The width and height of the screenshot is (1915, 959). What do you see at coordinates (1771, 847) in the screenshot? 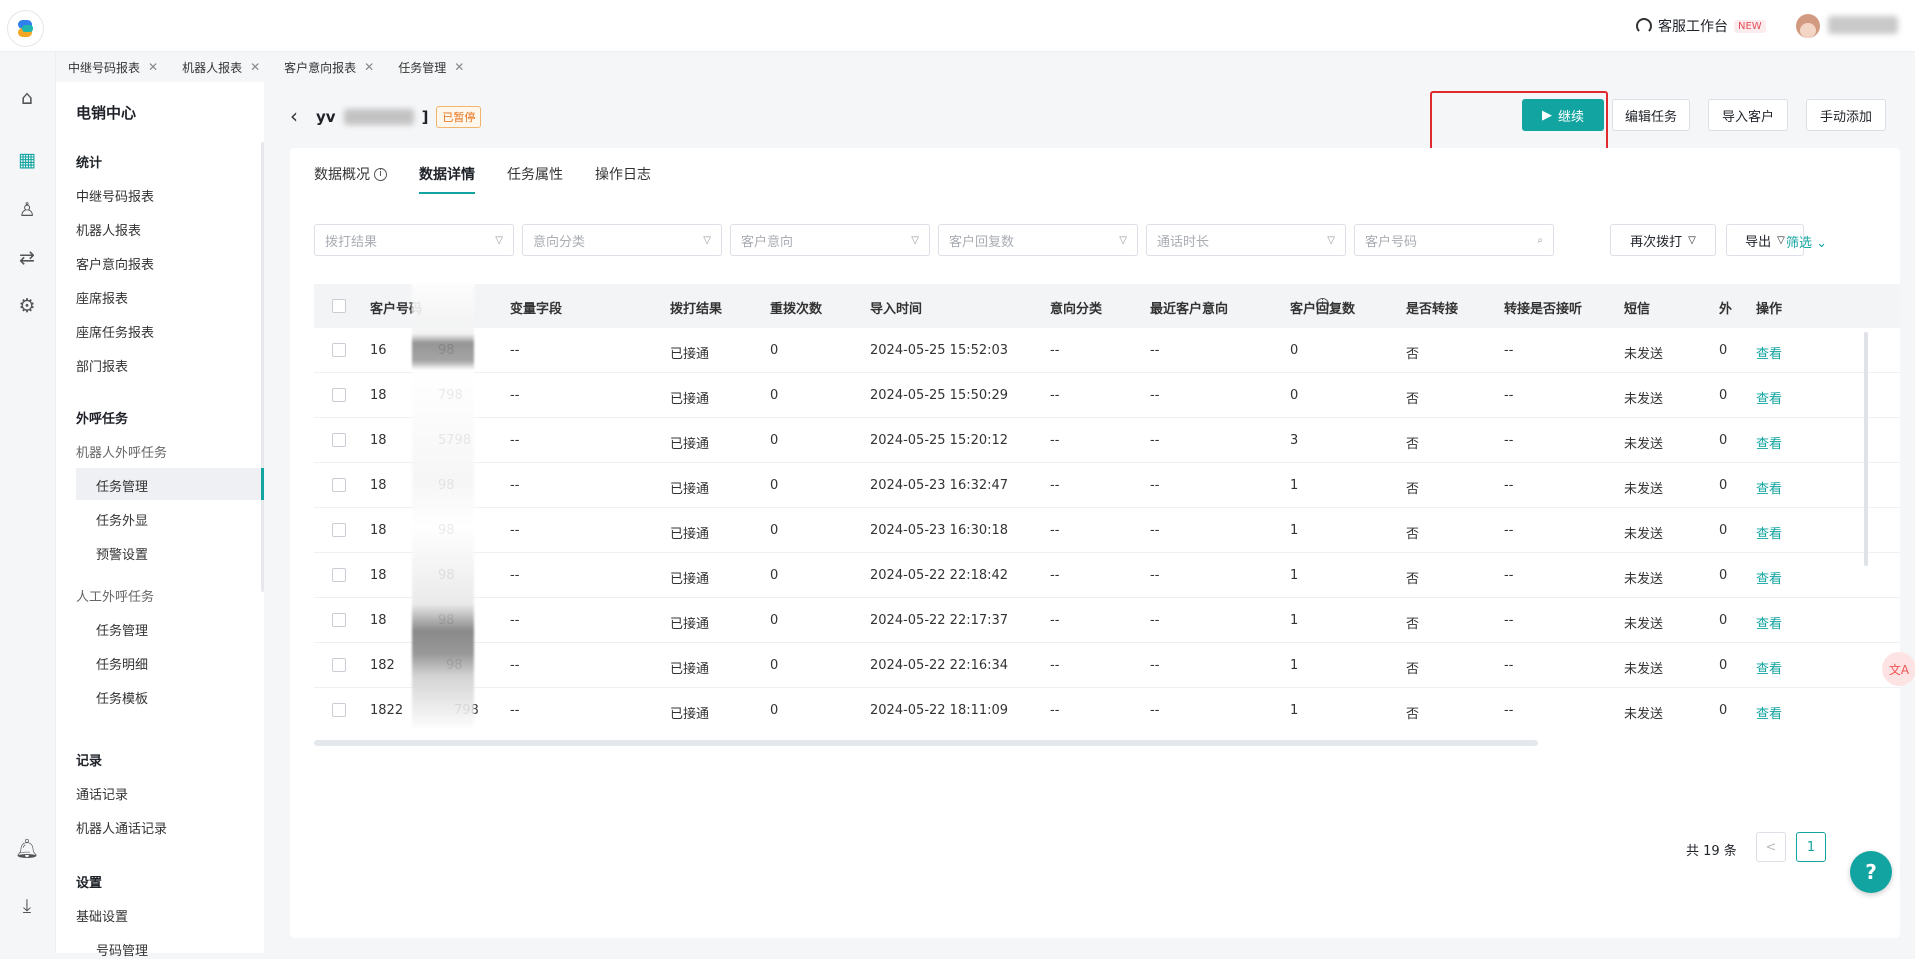
I see `prev-page-button: <` at bounding box center [1771, 847].